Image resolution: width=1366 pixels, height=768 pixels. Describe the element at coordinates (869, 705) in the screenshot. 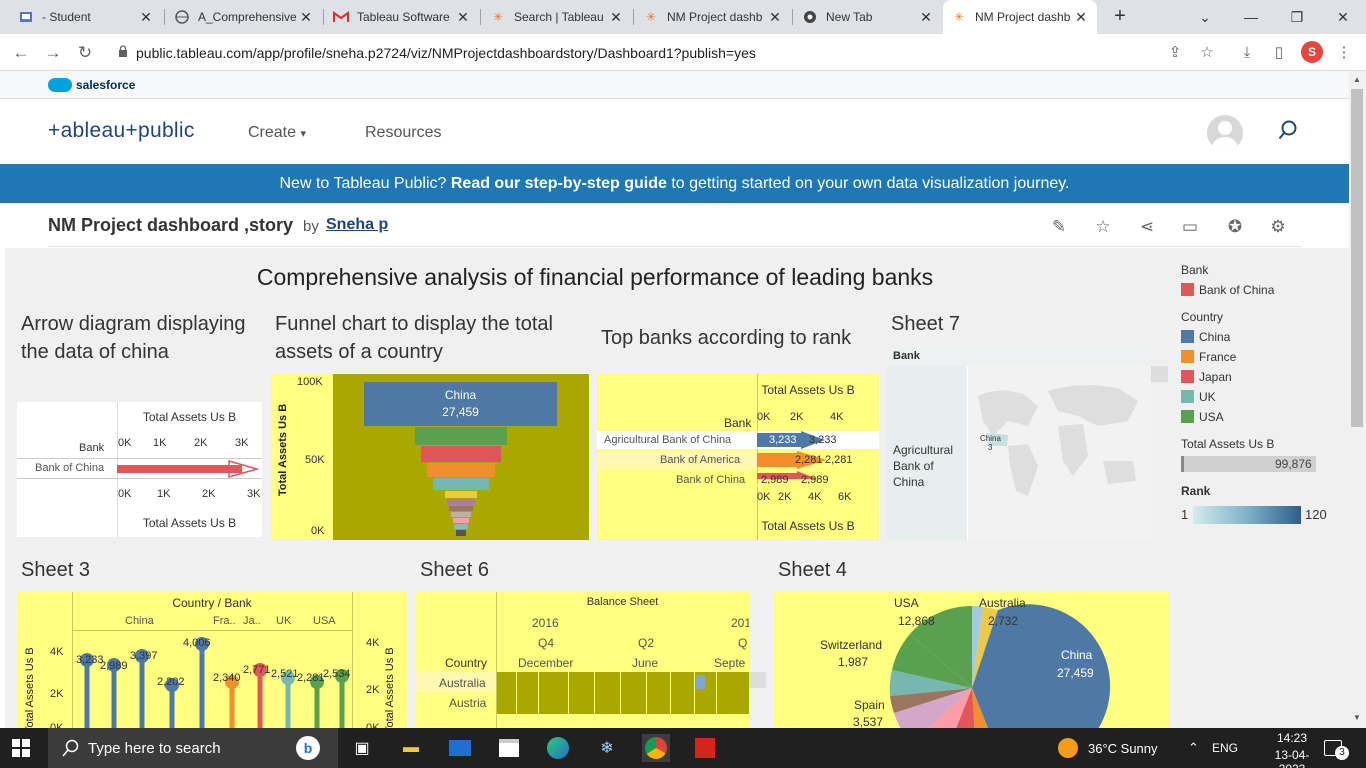

I see `pie-label-name: Spain` at that location.